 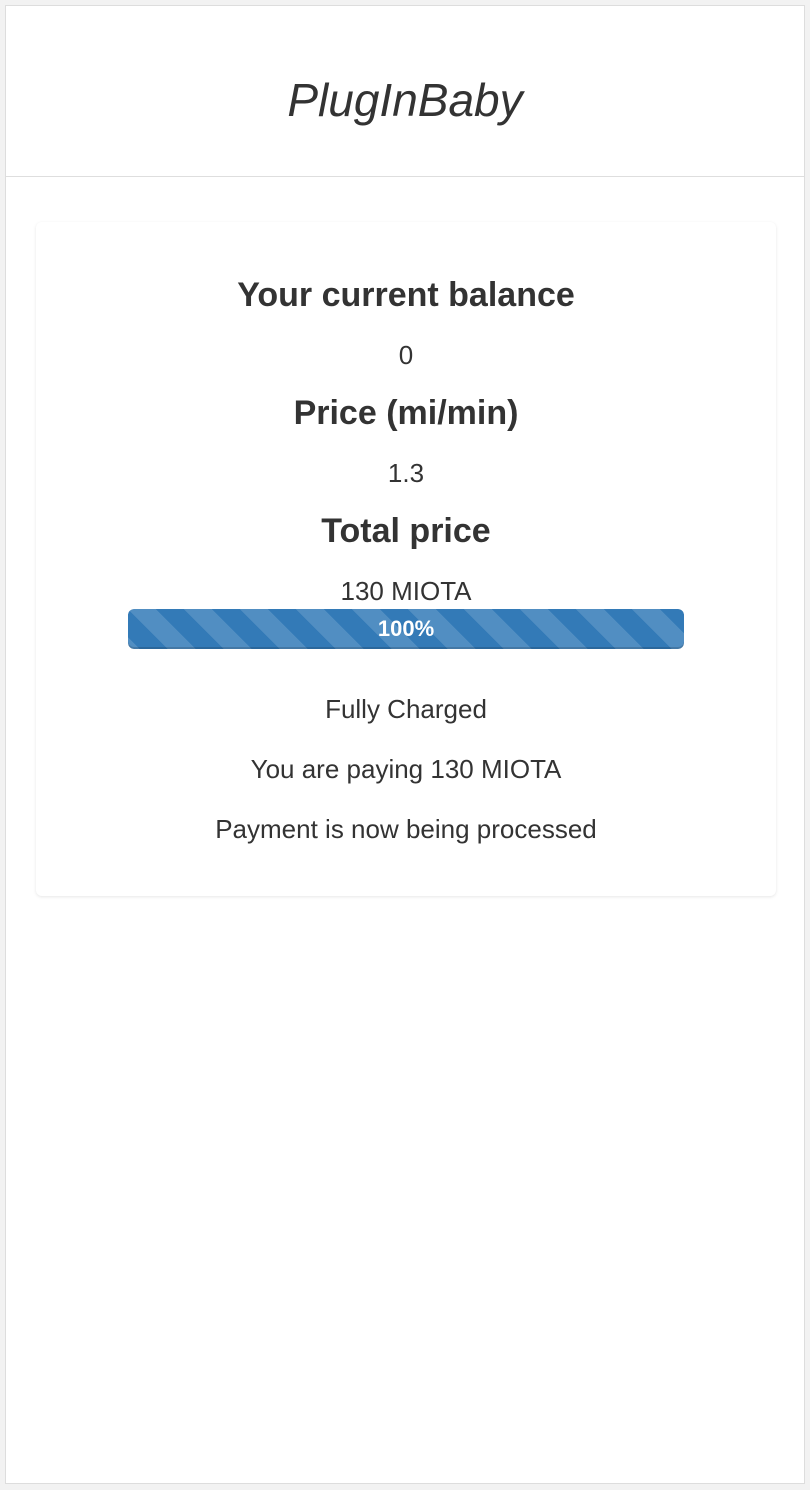 I want to click on balance-value: 0, so click(x=406, y=355).